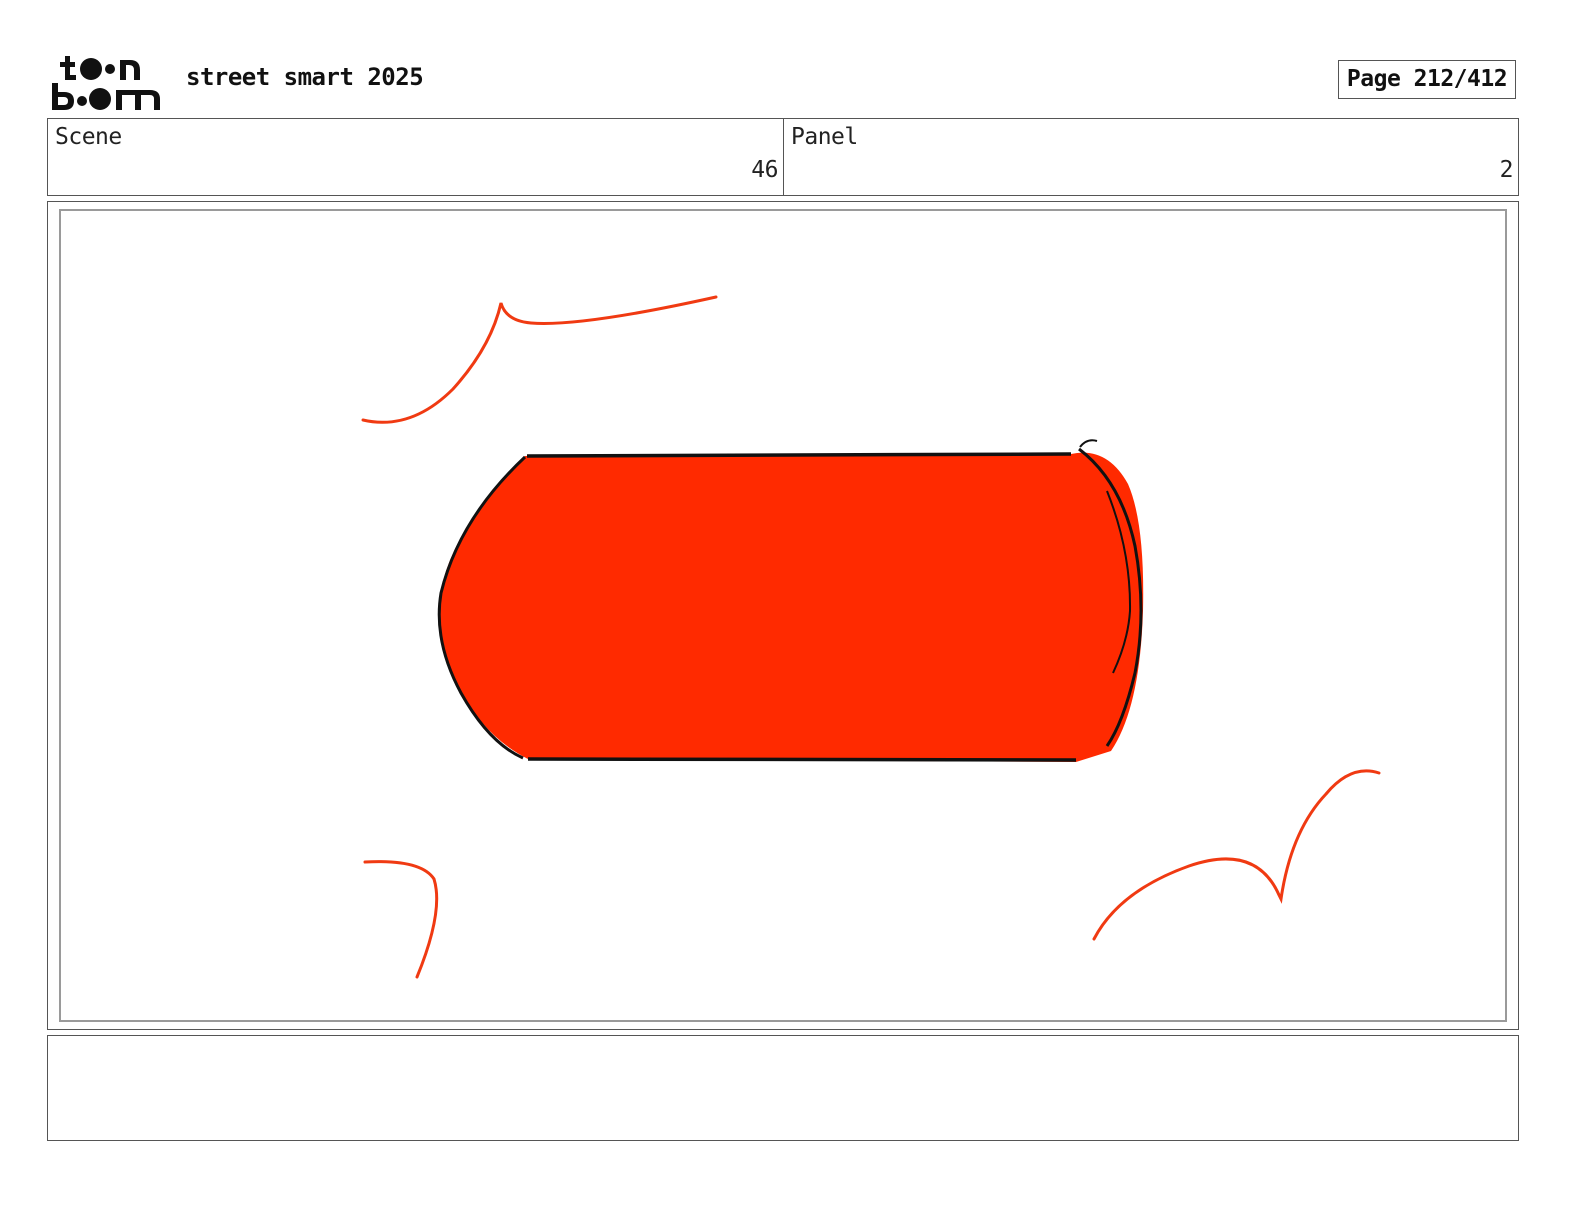 This screenshot has height=1224, width=1584. What do you see at coordinates (799, 455) in the screenshot?
I see `capsule-top-outline` at bounding box center [799, 455].